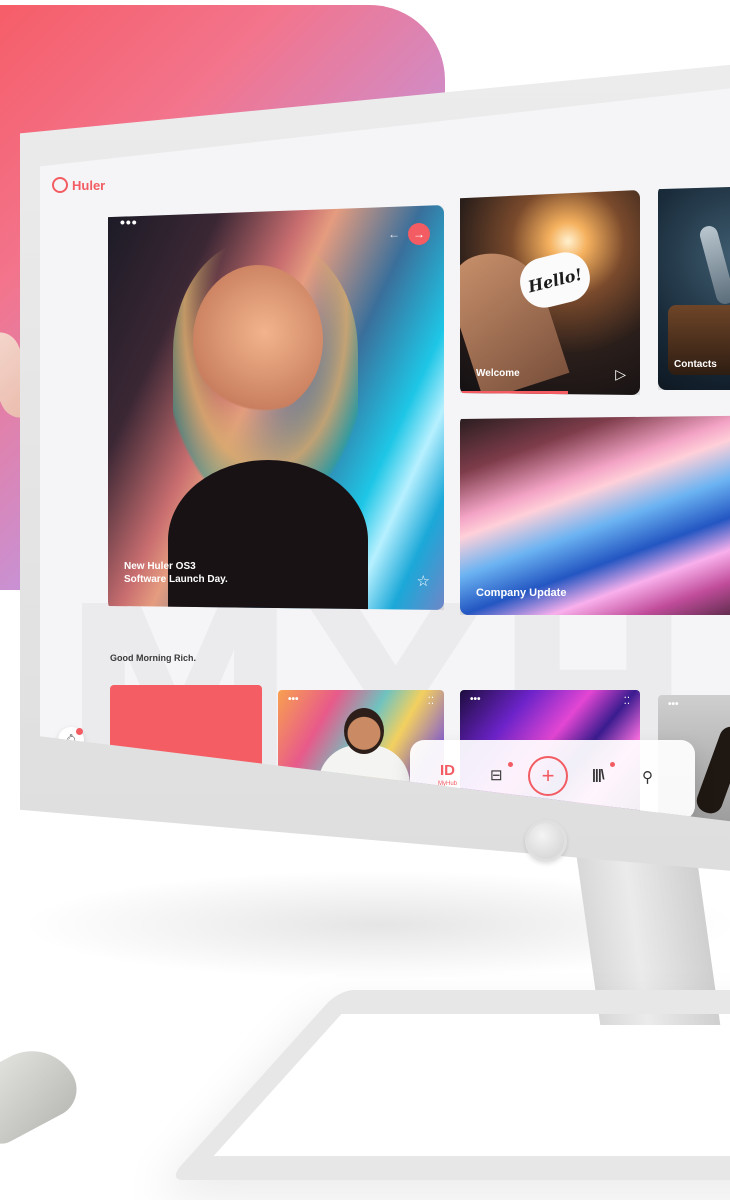 The height and width of the screenshot is (1200, 730). Describe the element at coordinates (153, 658) in the screenshot. I see `greeting-text: Good Morning Rich.` at that location.